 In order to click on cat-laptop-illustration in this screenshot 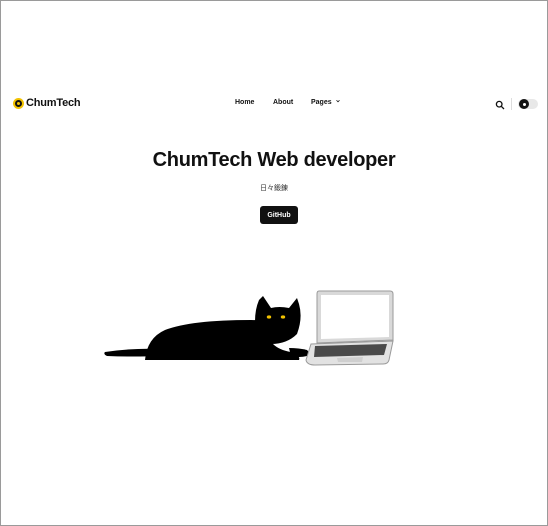, I will do `click(249, 328)`.